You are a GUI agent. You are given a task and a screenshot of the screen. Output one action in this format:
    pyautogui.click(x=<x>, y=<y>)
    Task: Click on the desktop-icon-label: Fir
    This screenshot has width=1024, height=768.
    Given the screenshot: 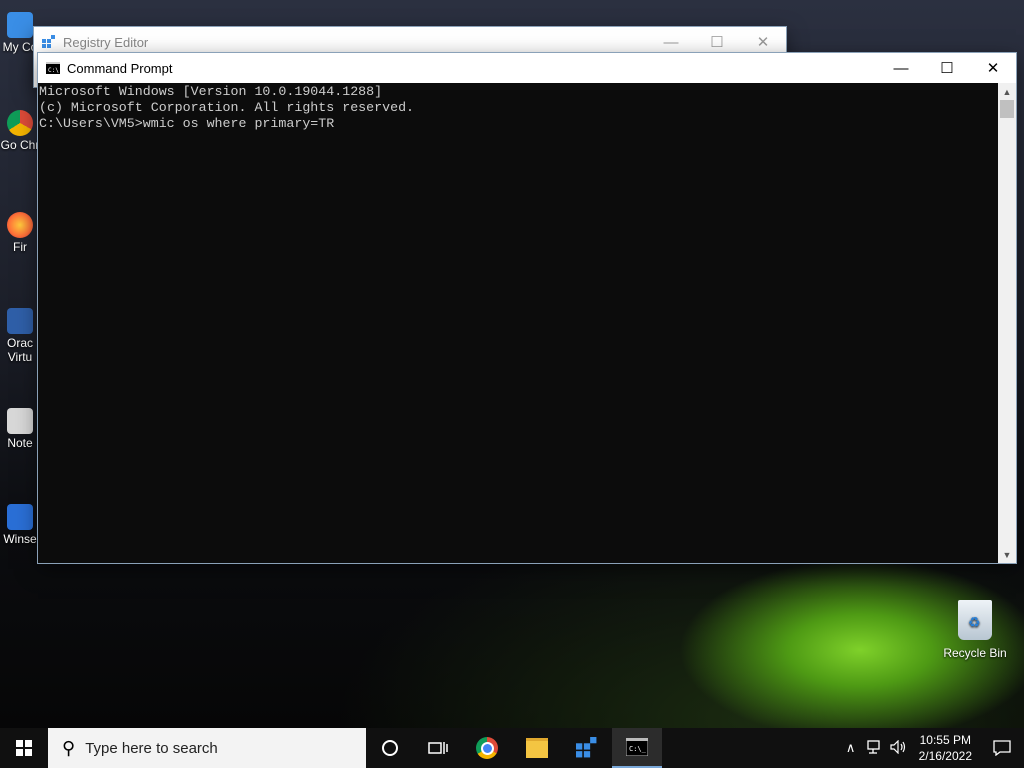 What is the action you would take?
    pyautogui.click(x=20, y=247)
    